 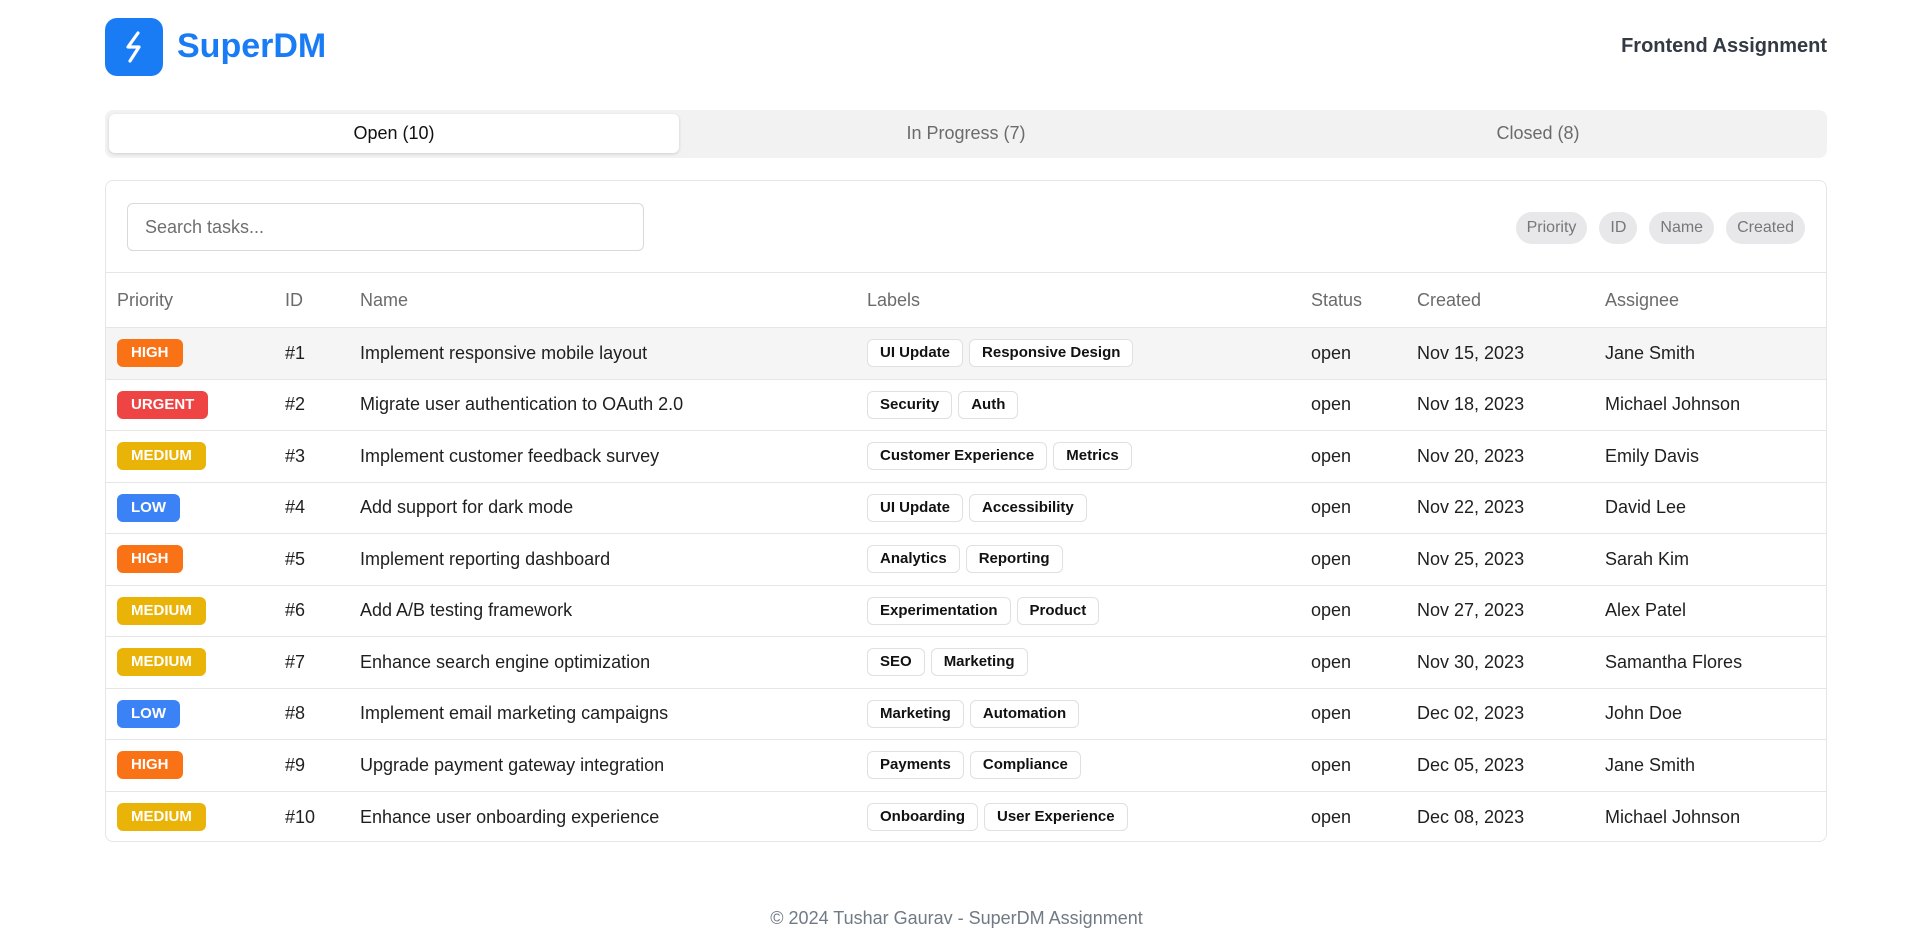 I want to click on task-assignee: Emily Davis, so click(x=1710, y=456).